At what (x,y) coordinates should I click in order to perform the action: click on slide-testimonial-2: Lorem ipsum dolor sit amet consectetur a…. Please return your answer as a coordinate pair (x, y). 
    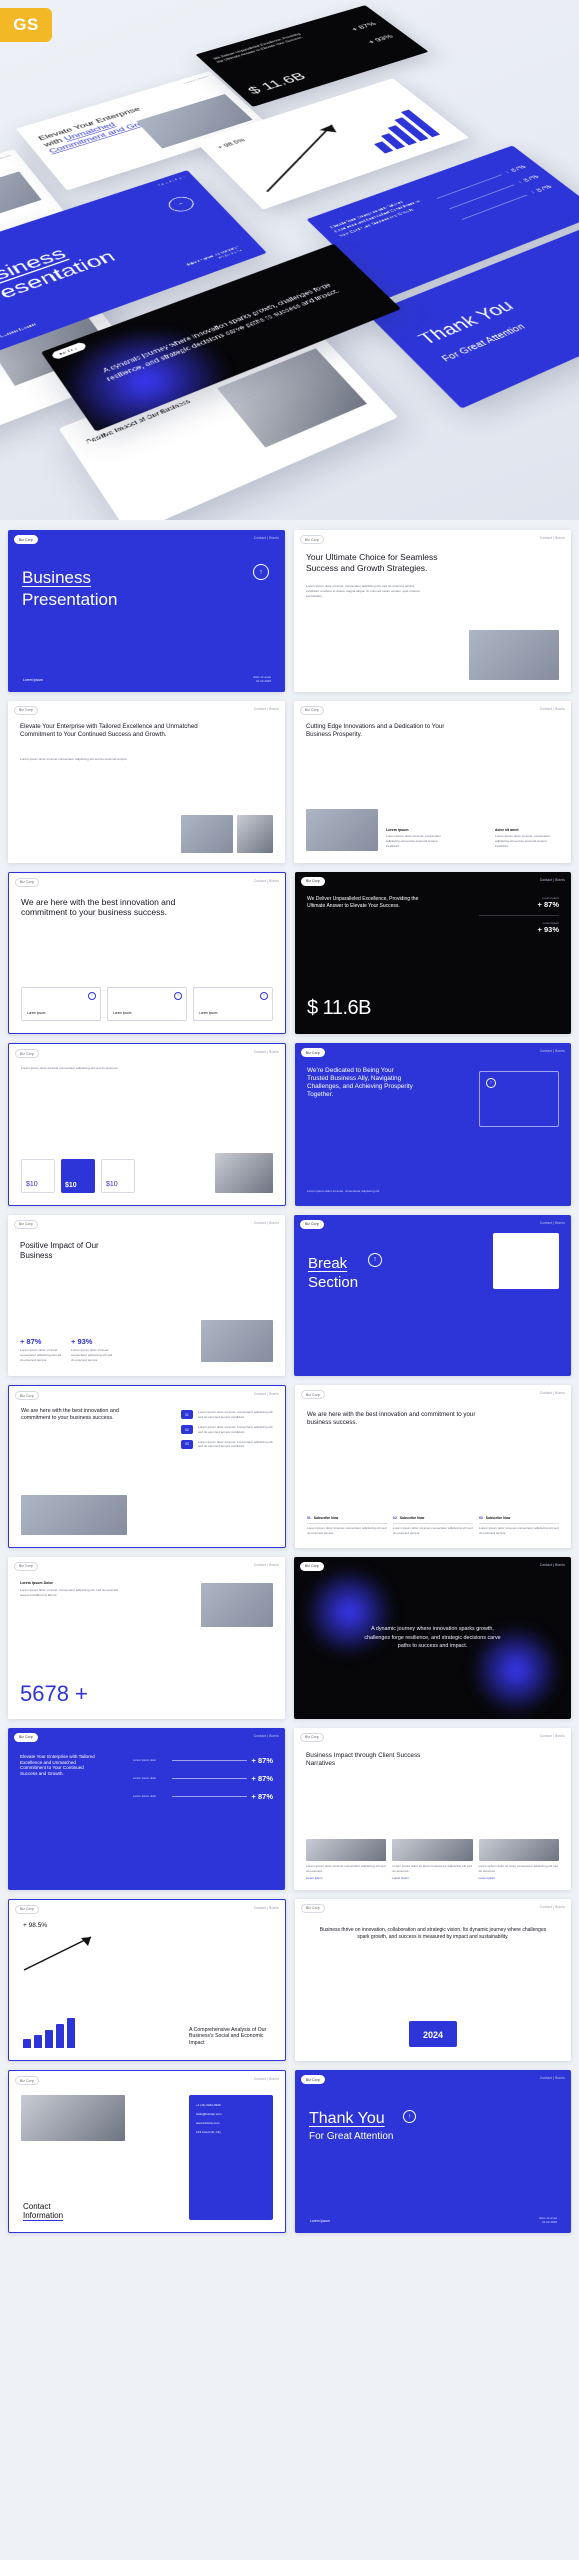
    Looking at the image, I should click on (432, 1859).